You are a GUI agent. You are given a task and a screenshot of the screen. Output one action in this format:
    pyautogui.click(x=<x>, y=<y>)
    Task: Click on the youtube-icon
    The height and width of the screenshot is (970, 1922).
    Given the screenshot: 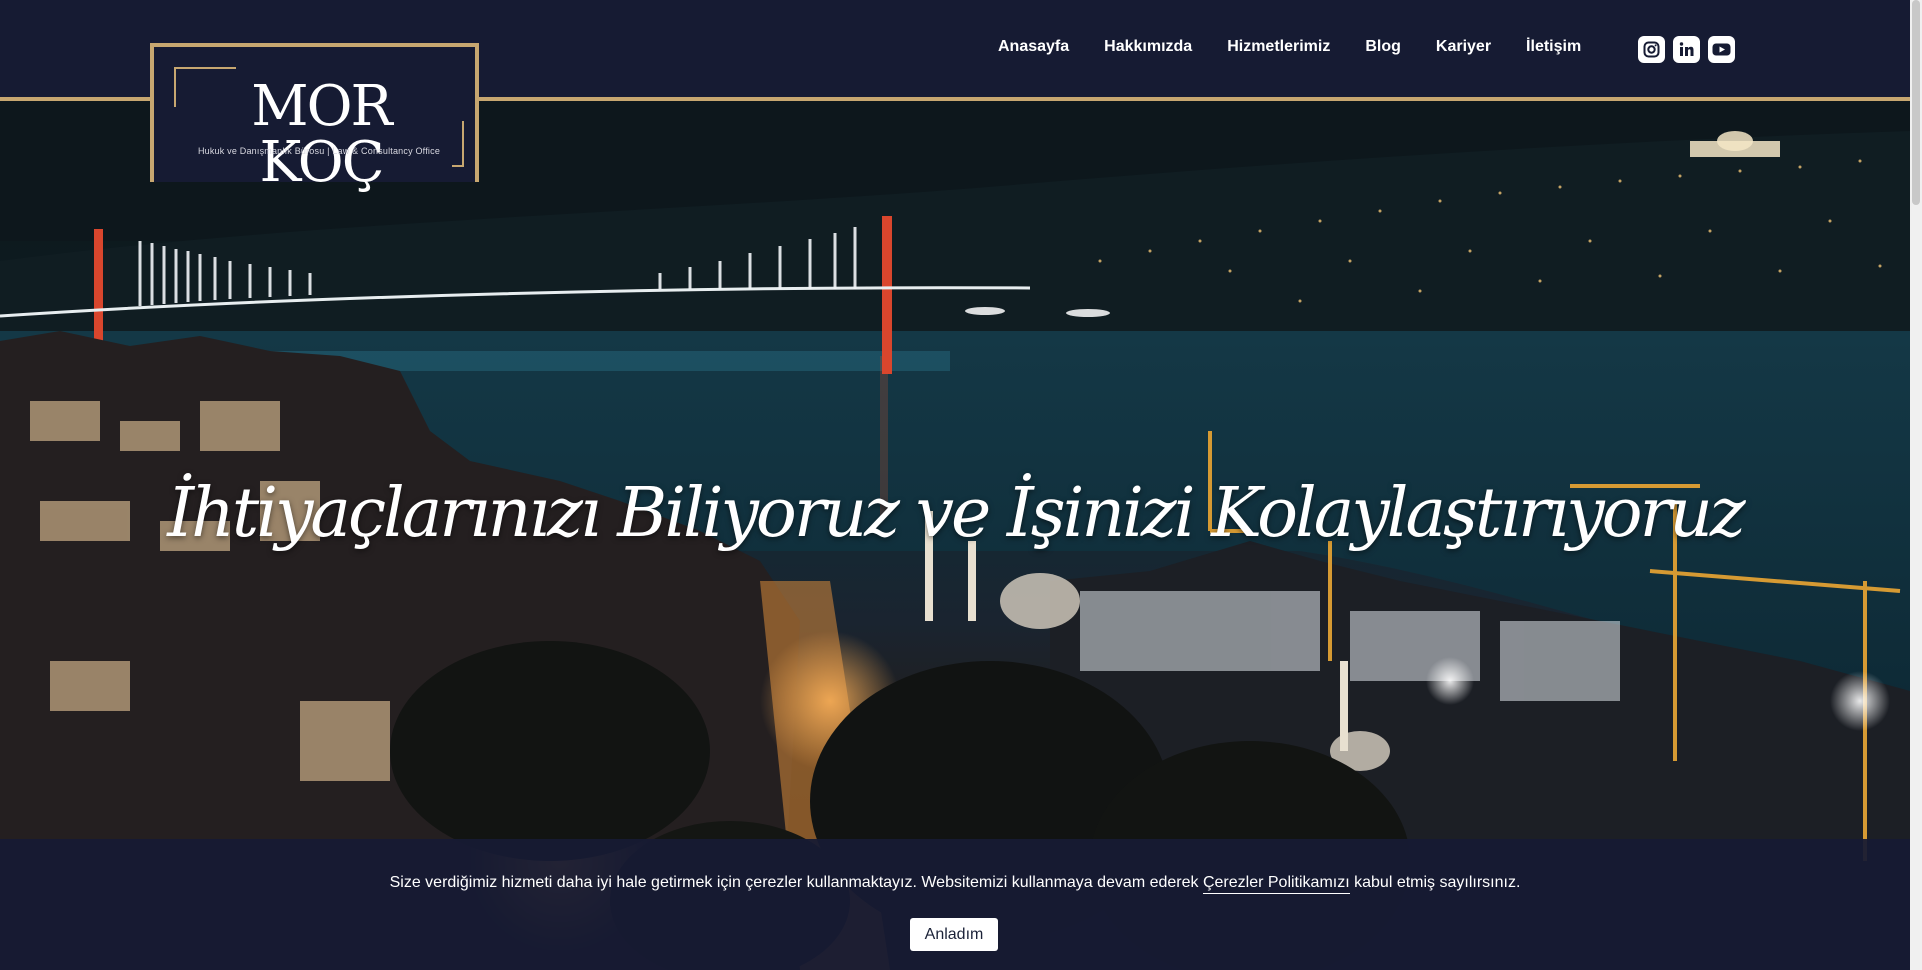 What is the action you would take?
    pyautogui.click(x=1721, y=49)
    